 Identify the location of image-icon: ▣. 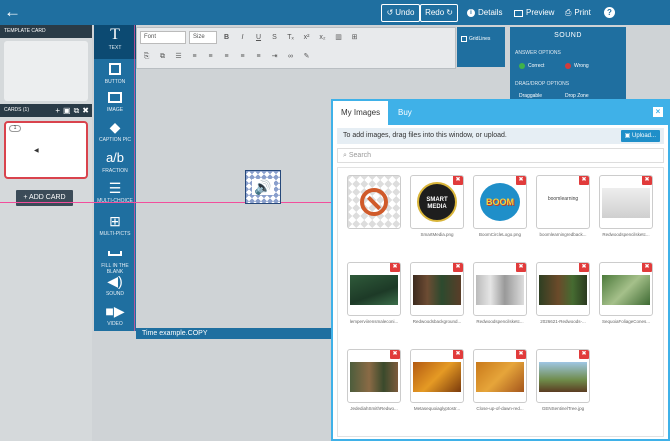
(67, 110).